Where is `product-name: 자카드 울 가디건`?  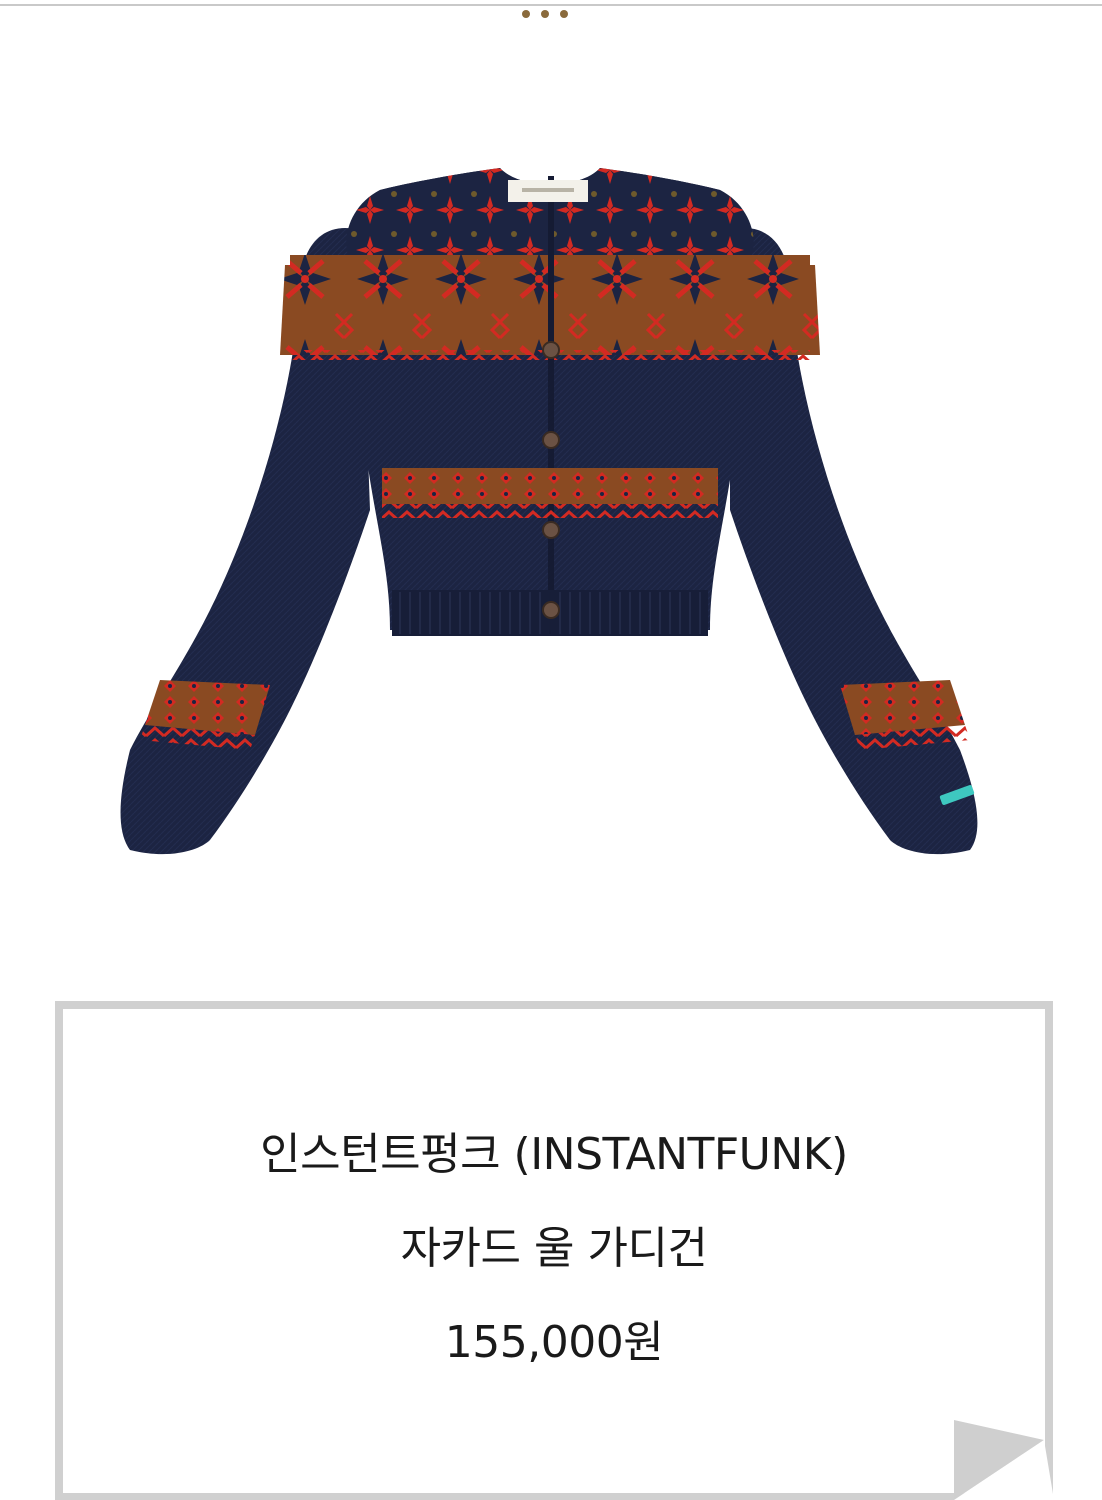 product-name: 자카드 울 가디건 is located at coordinates (554, 1248).